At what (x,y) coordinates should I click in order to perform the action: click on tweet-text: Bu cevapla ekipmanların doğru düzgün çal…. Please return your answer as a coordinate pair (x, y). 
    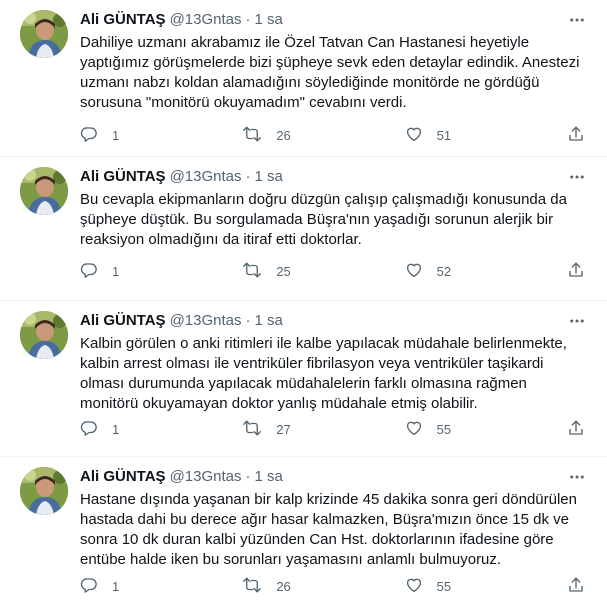
    Looking at the image, I should click on (323, 219).